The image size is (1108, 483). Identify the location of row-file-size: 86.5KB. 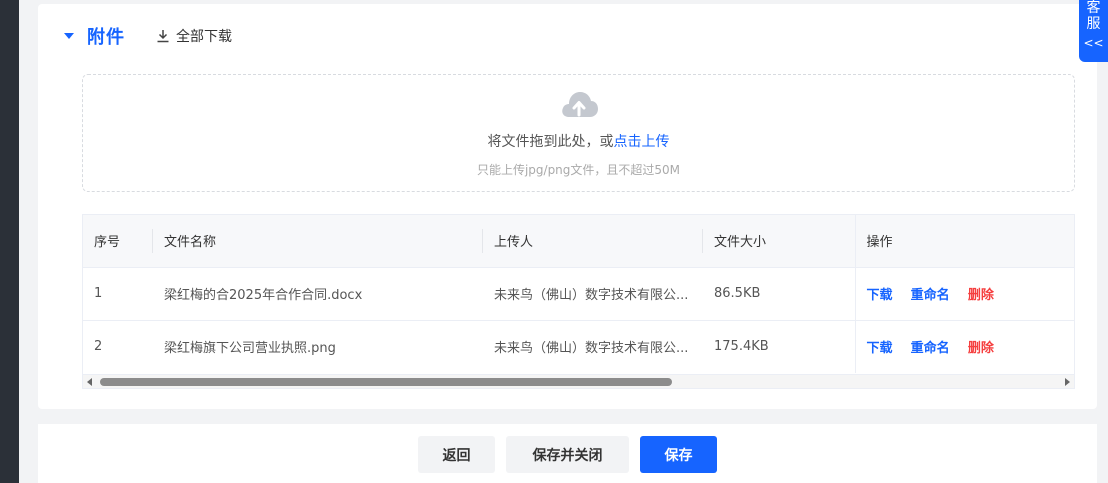
(779, 293).